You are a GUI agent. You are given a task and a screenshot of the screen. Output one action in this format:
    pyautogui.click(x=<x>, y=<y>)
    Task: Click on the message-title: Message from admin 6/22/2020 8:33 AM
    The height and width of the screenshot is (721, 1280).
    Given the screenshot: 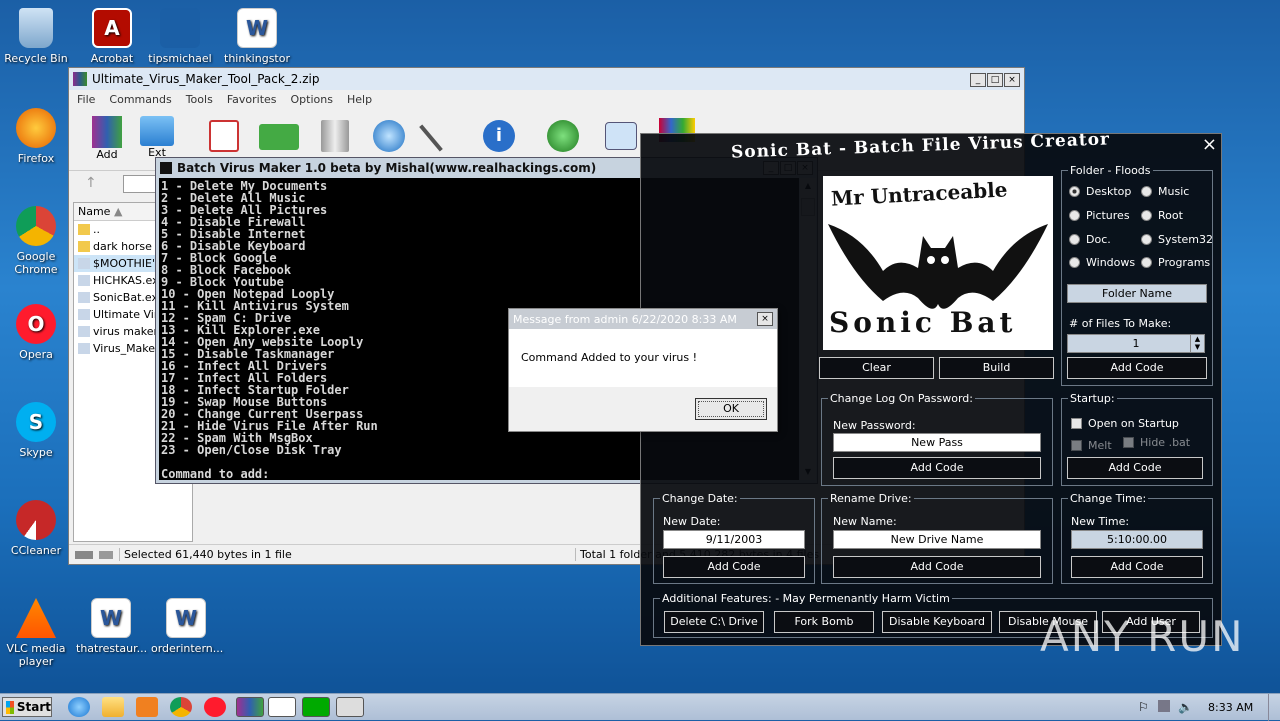 What is the action you would take?
    pyautogui.click(x=625, y=319)
    